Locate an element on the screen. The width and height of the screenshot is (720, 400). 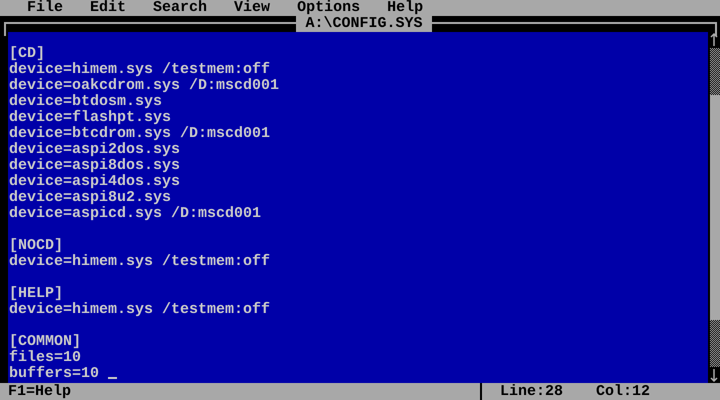
code-line: device=btcdrom.sys /D:mscd001 is located at coordinates (139, 133).